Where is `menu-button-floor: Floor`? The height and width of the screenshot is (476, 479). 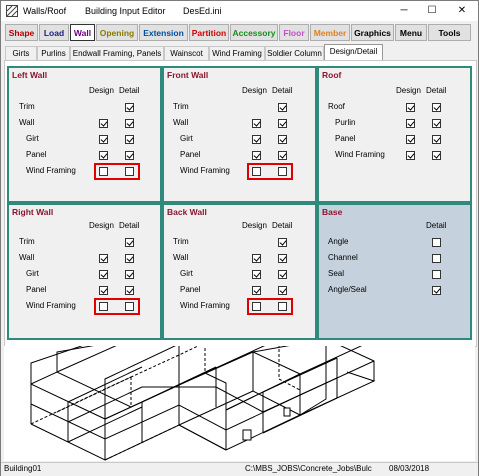
menu-button-floor: Floor is located at coordinates (294, 32).